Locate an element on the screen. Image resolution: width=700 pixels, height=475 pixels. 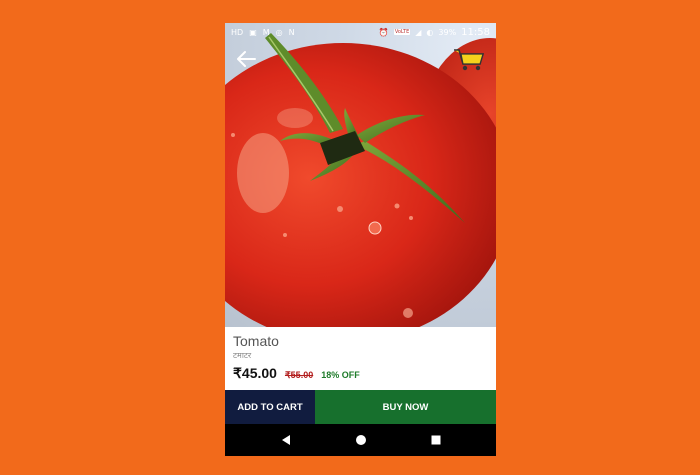
status-bar: HD ▣ M ◎ N ⏰ VoLTE ◢ ◐ 39% 11:58 is located at coordinates (360, 32).